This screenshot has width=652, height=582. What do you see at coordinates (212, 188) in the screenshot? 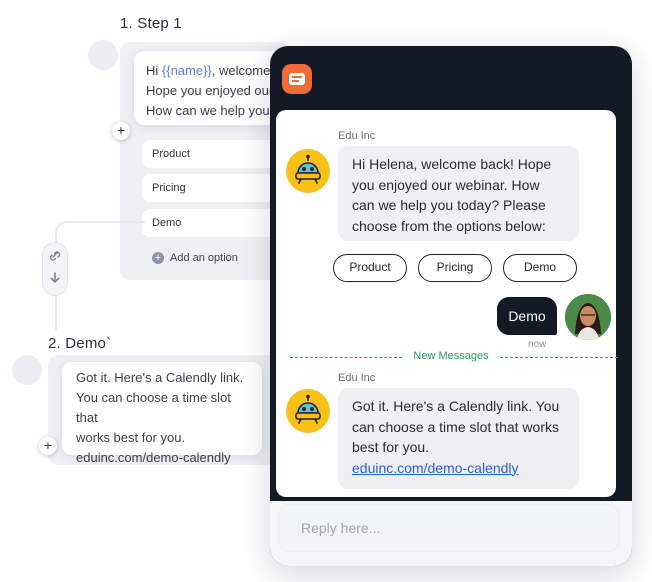
I see `flow-option-pricing: Pricing` at bounding box center [212, 188].